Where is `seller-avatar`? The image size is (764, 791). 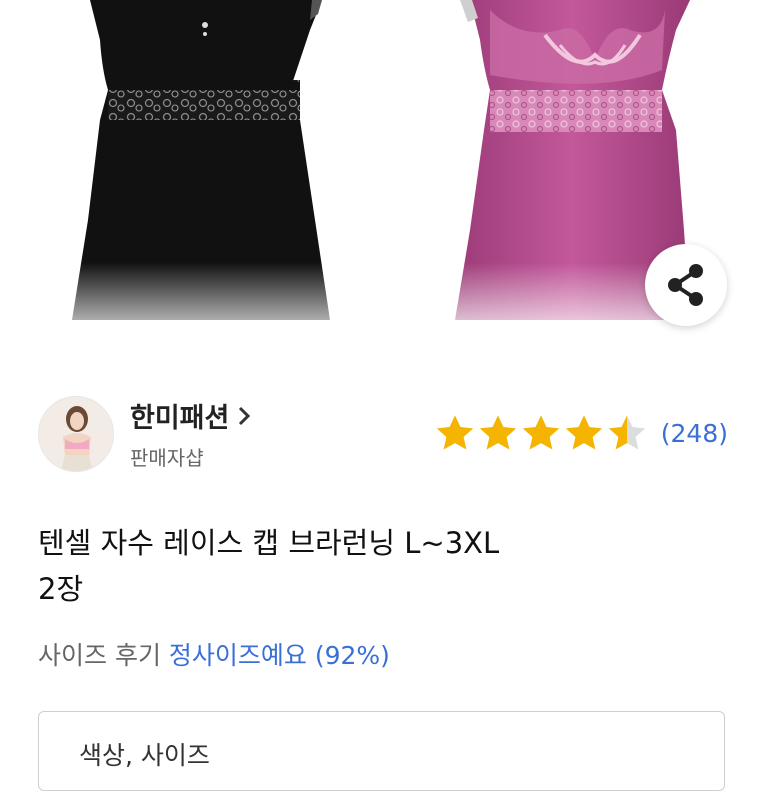 seller-avatar is located at coordinates (76, 434).